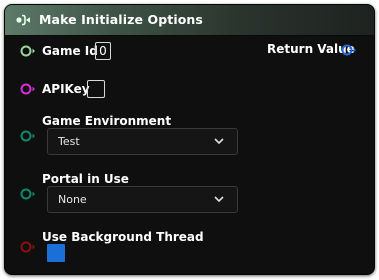  I want to click on function-icon, so click(23, 20).